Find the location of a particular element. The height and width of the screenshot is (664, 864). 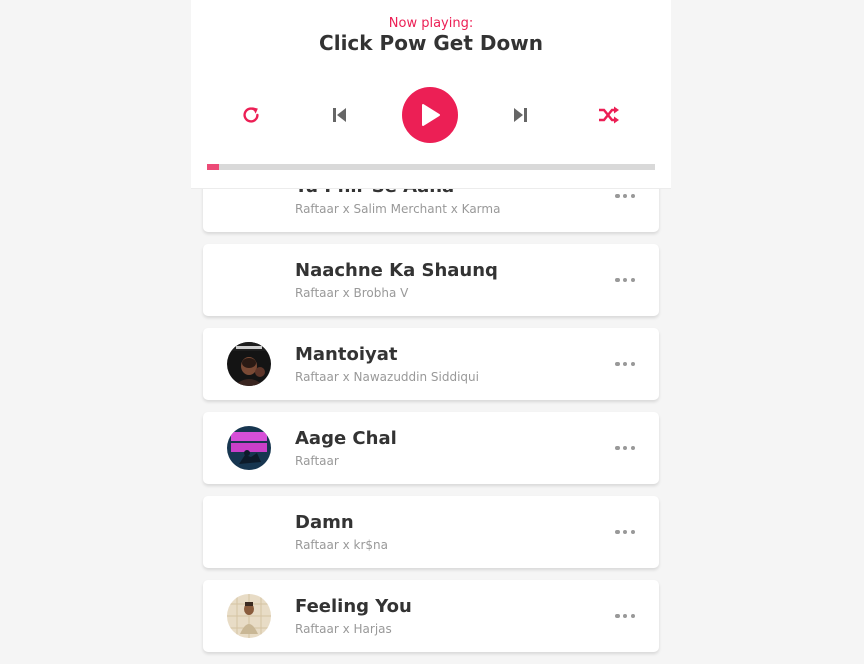

song-item: Damn Raftaar x kr$na is located at coordinates (431, 532).